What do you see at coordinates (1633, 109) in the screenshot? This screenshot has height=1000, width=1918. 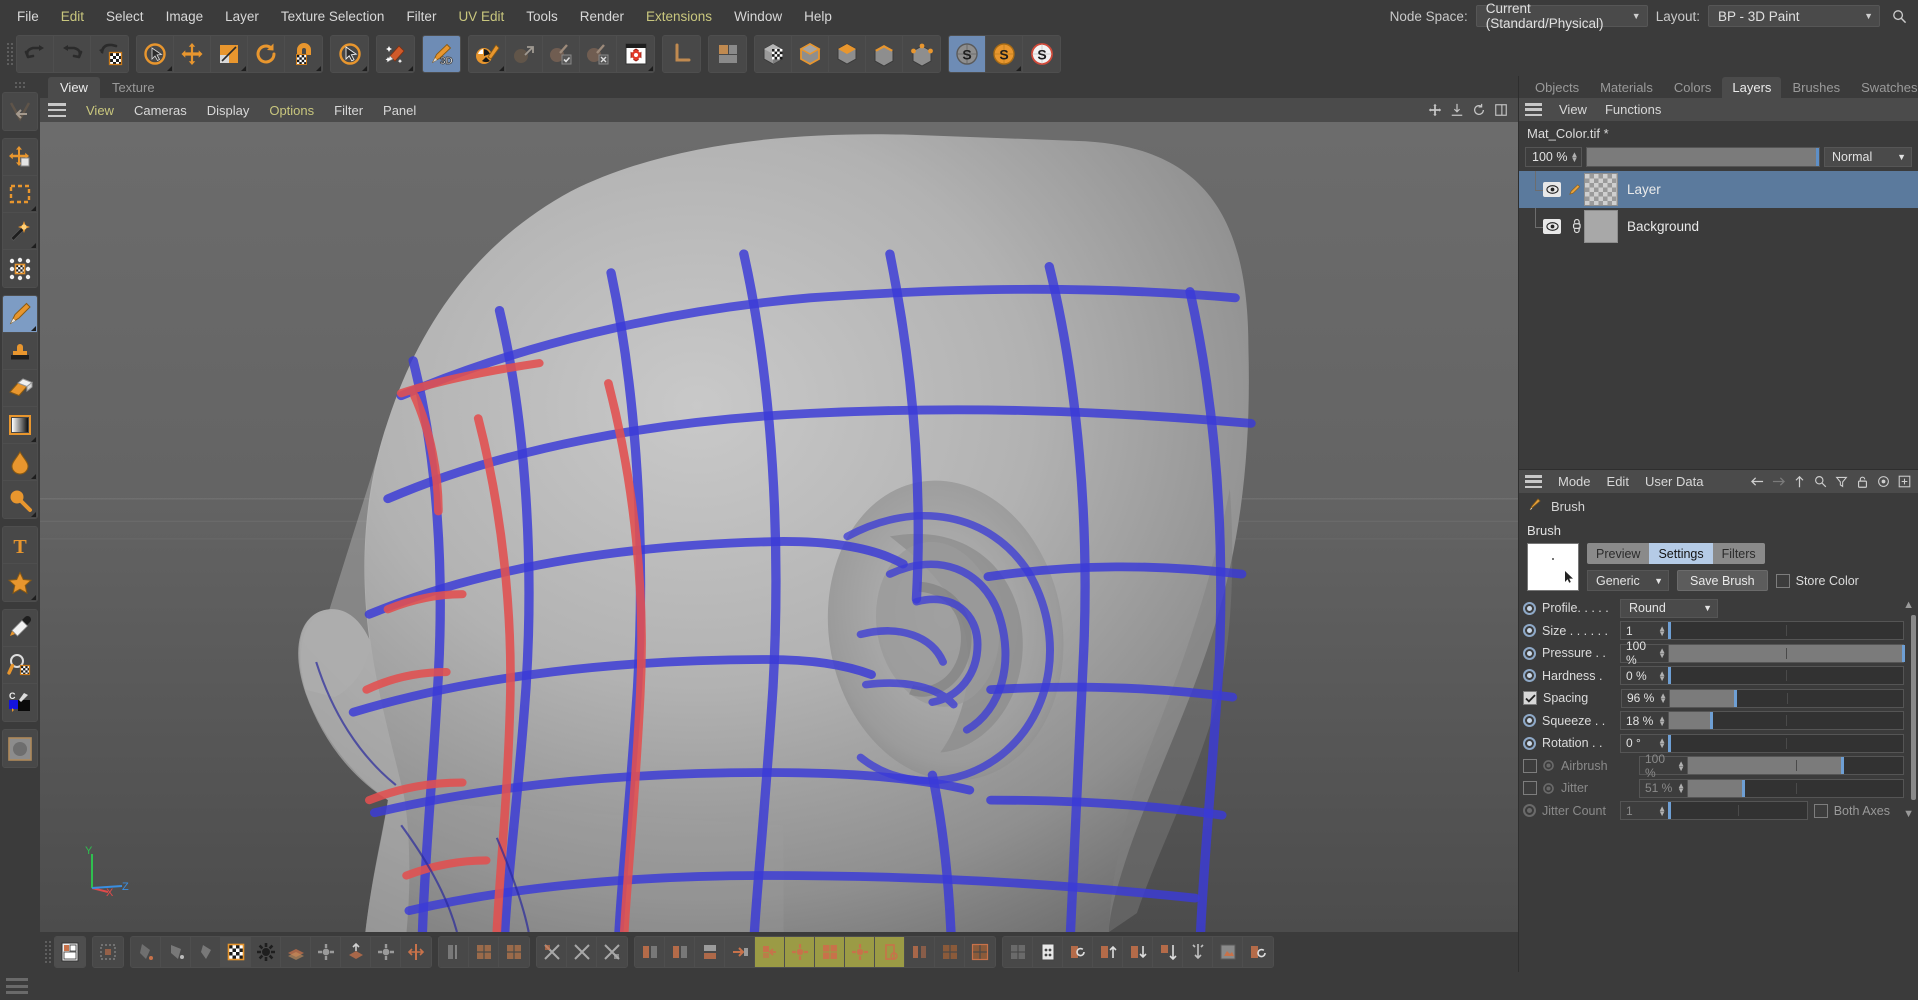 I see `layers-menu-functions: Functions` at bounding box center [1633, 109].